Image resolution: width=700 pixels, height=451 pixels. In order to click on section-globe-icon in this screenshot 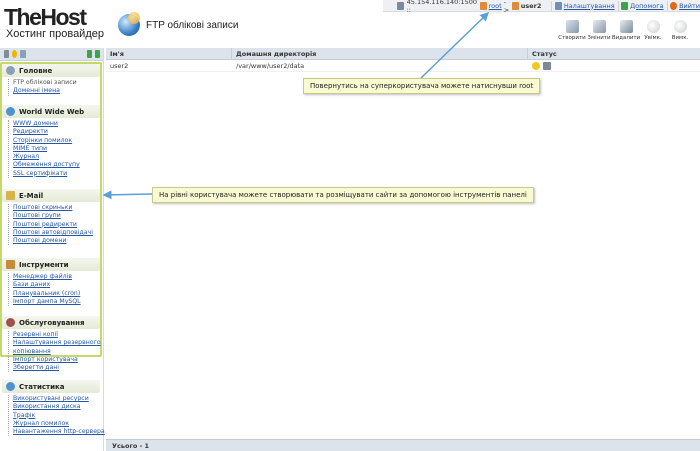, I will do `click(129, 24)`.